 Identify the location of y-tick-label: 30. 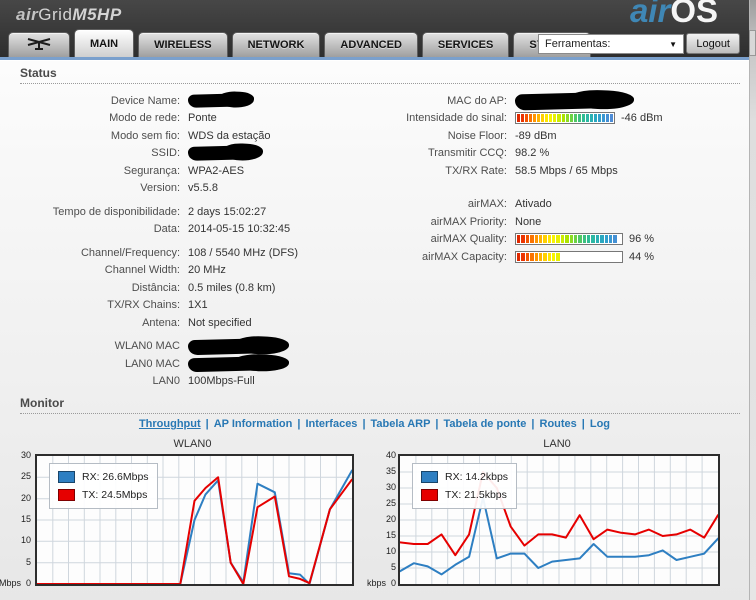
(25, 455).